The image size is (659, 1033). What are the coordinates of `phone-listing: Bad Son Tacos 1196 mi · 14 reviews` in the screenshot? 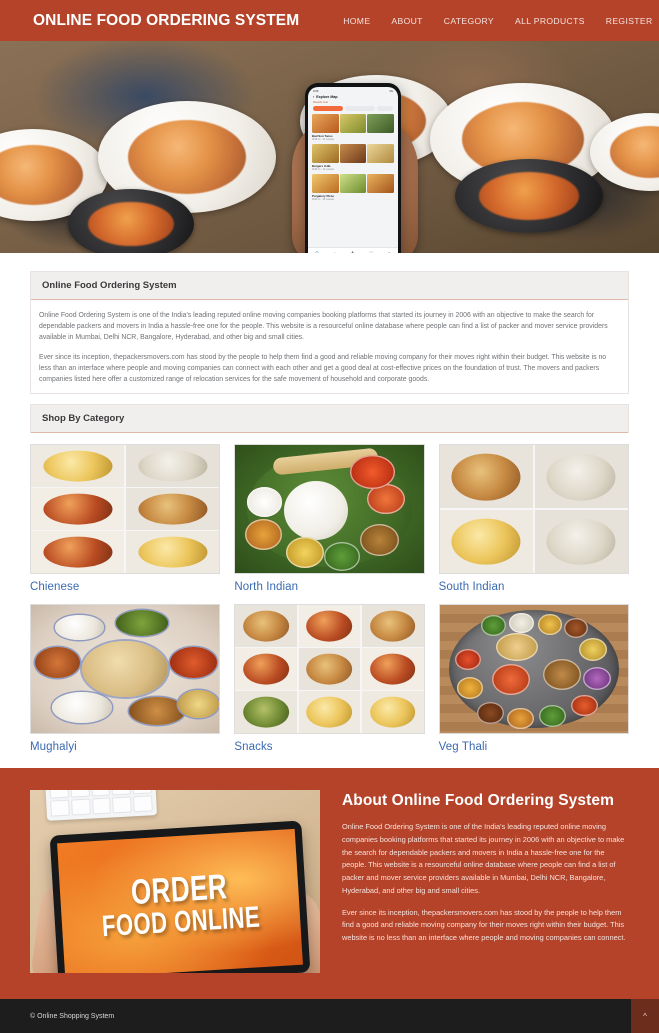 It's located at (353, 128).